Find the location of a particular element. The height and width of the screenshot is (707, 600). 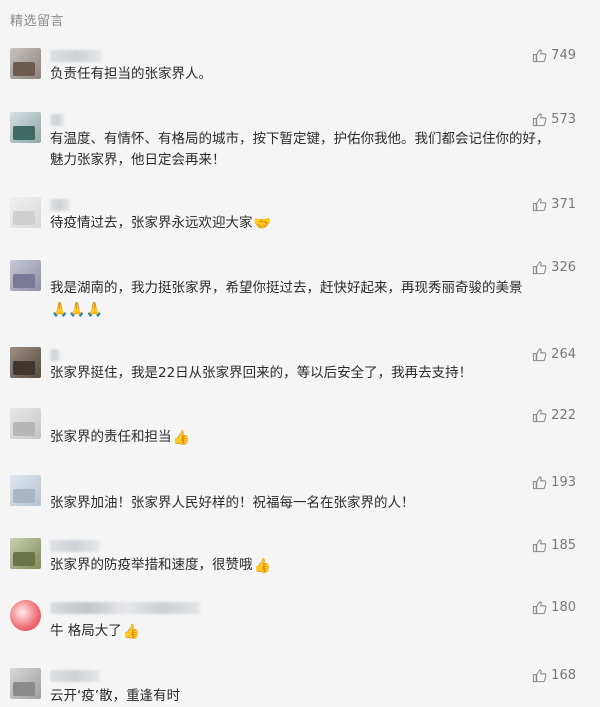

hand-emoji: 👍 is located at coordinates (262, 566).